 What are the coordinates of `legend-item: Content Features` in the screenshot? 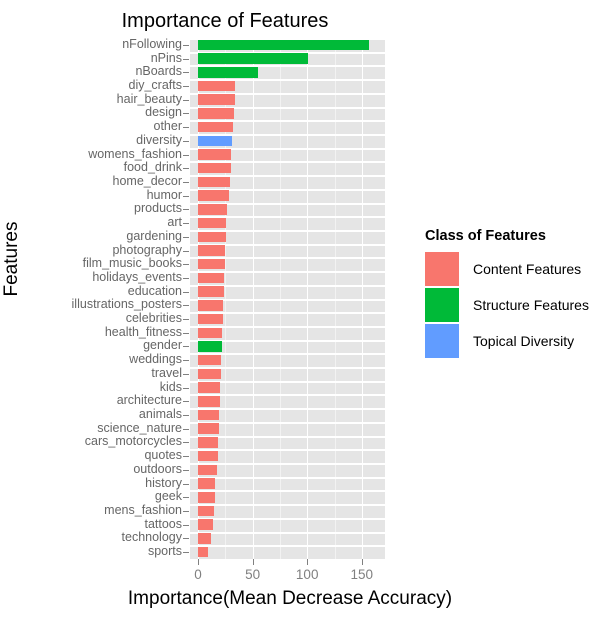 It's located at (512, 269).